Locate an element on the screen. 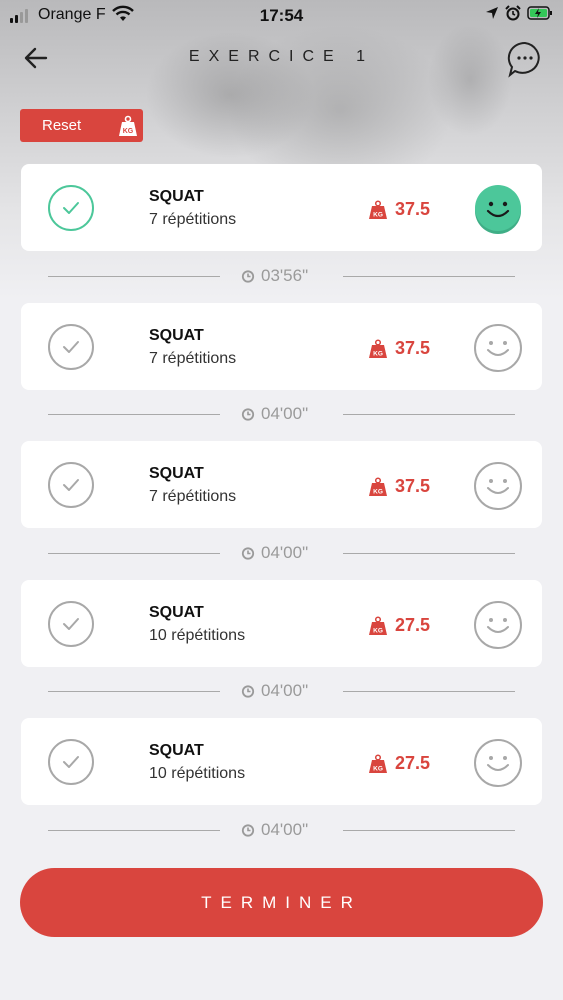 The image size is (563, 1000). battery-charging-icon is located at coordinates (539, 13).